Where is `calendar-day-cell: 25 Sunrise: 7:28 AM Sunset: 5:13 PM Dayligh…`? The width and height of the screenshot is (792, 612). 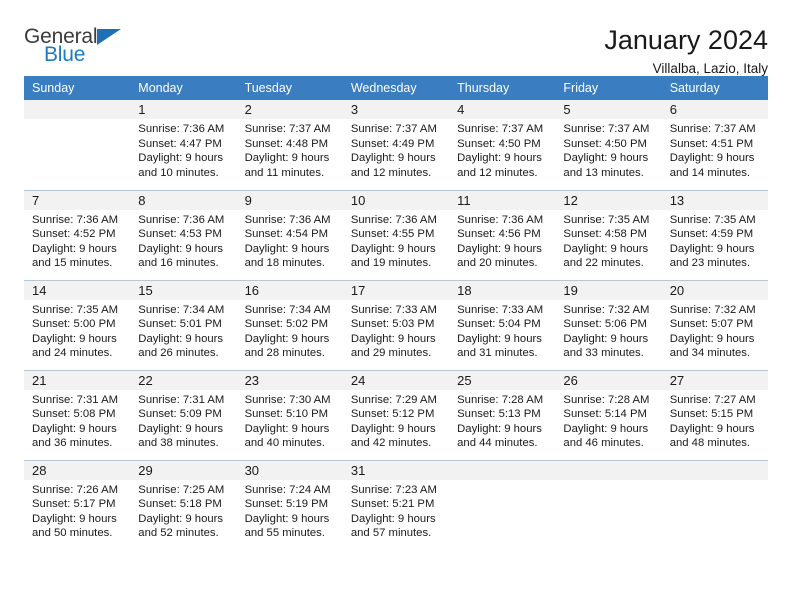 calendar-day-cell: 25 Sunrise: 7:28 AM Sunset: 5:13 PM Dayligh… is located at coordinates (502, 414).